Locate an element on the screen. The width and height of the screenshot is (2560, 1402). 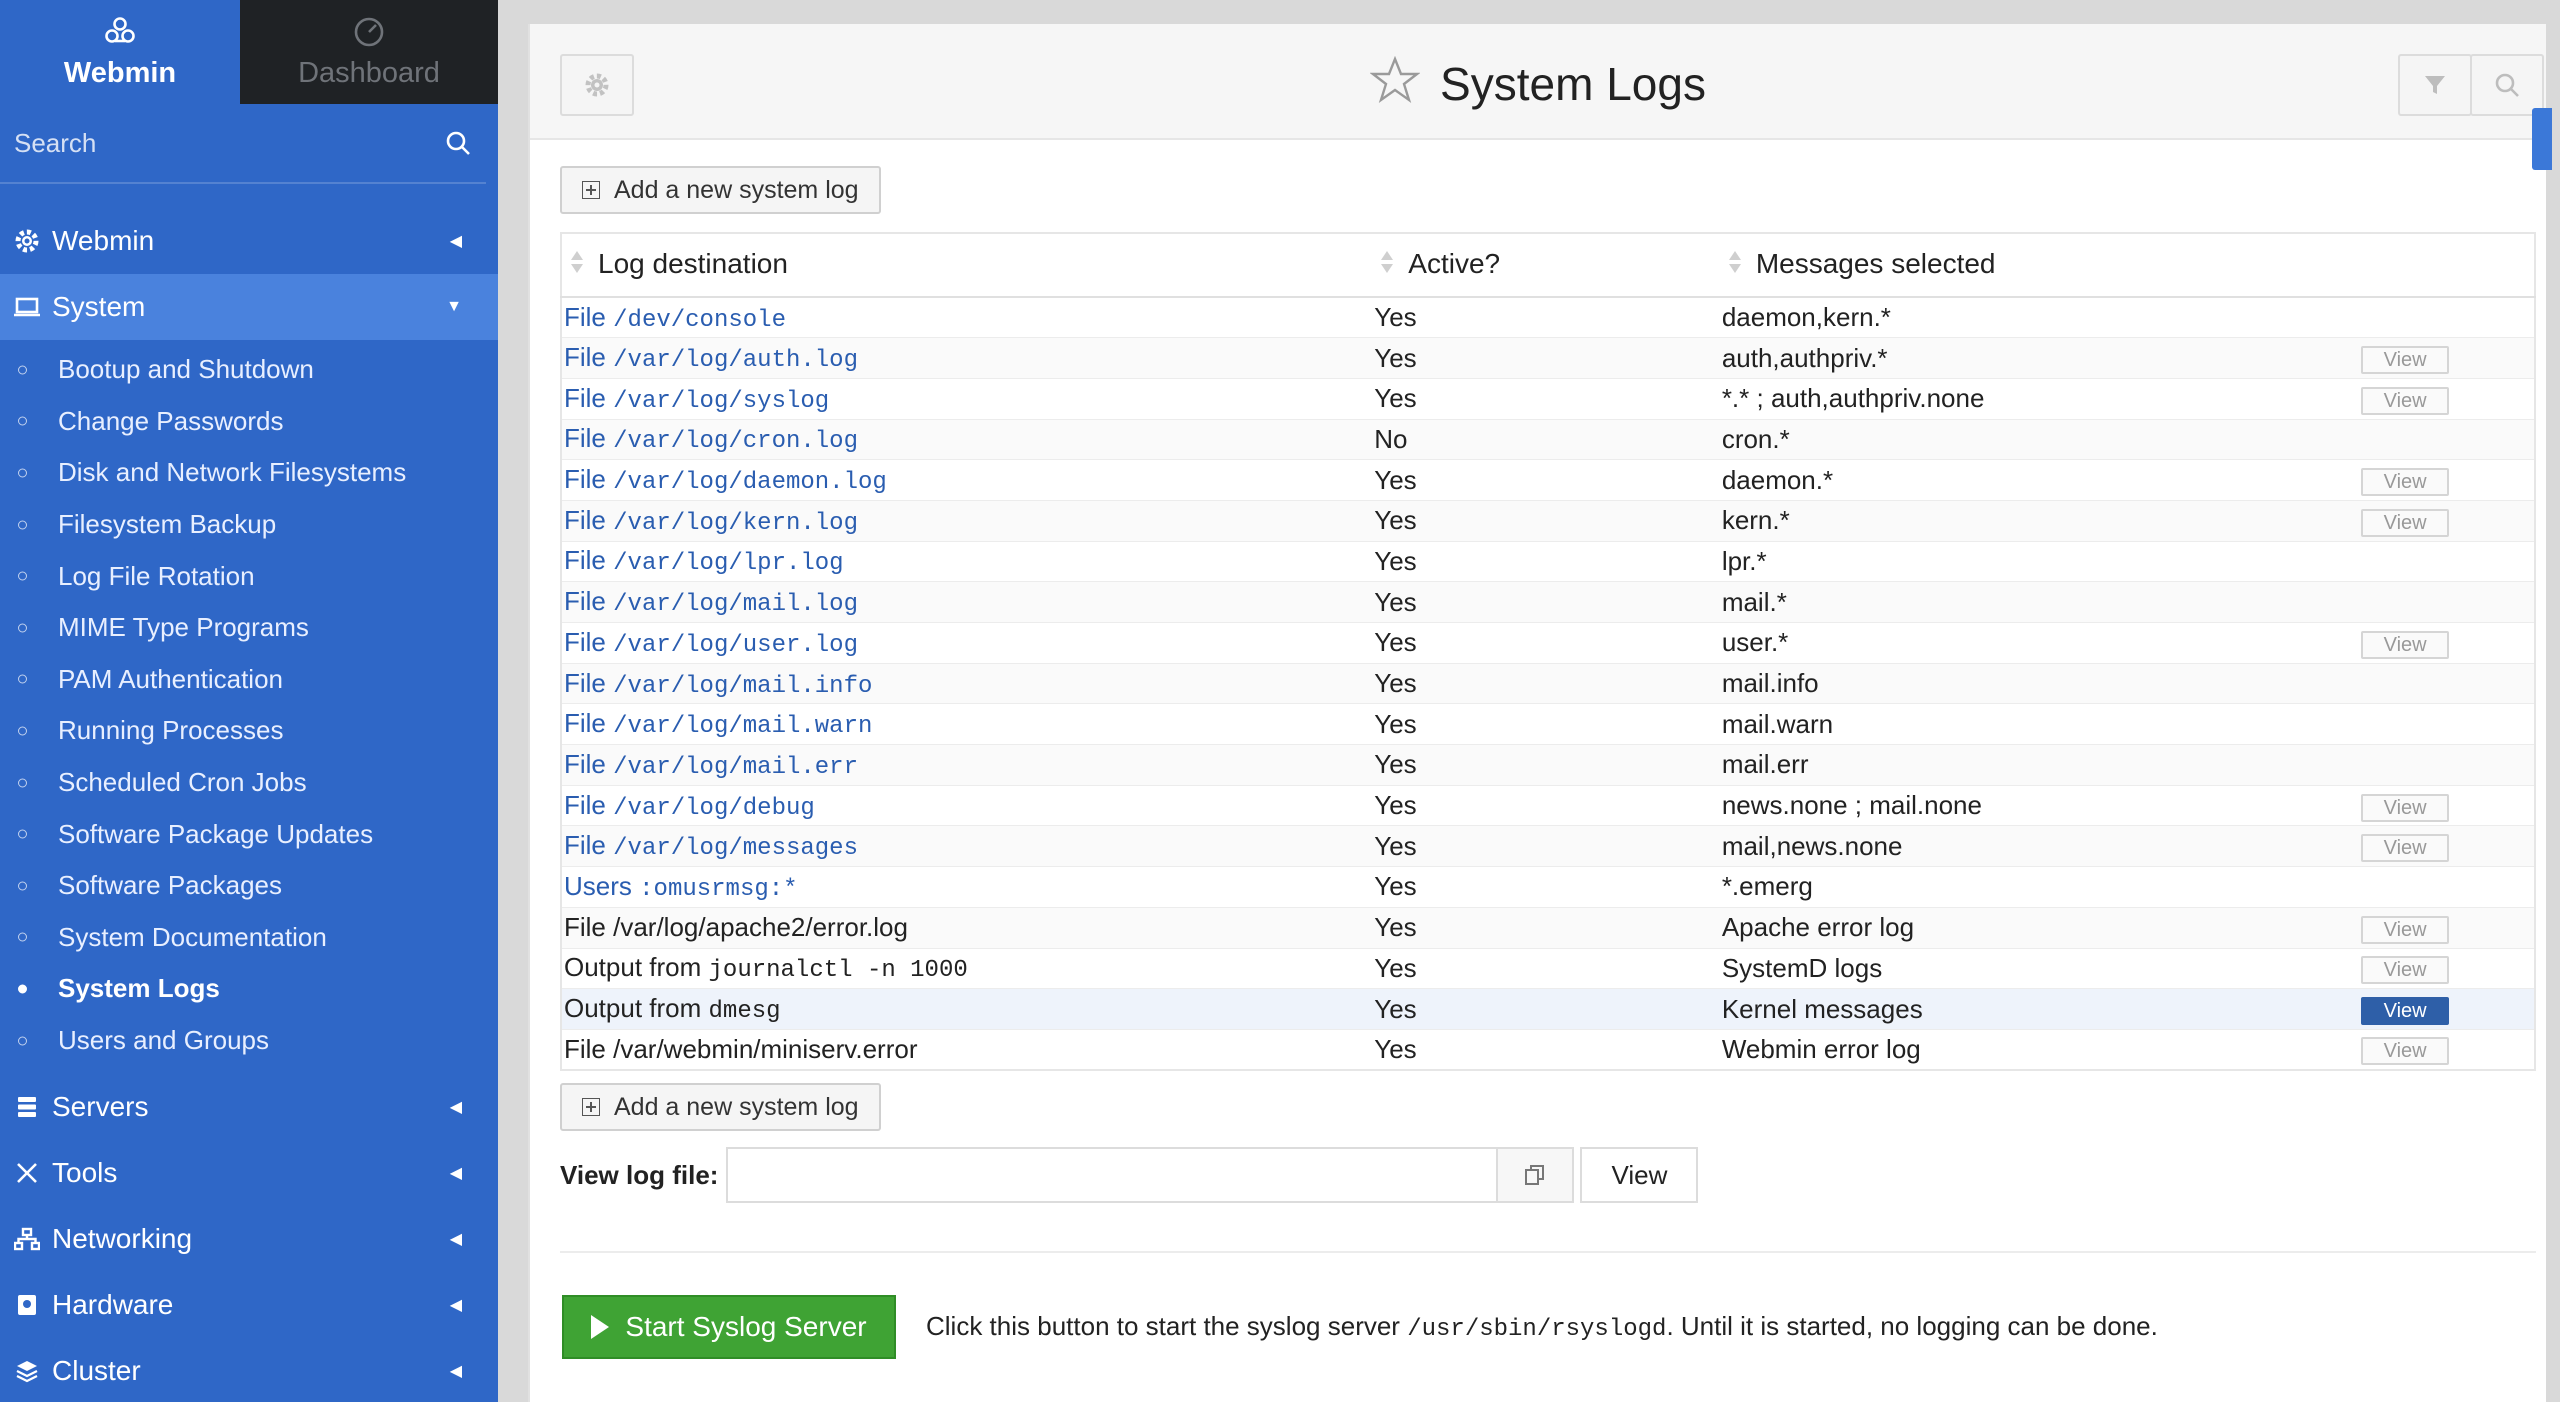
sidebar-item-packages: Software Packages is located at coordinates (249, 886).